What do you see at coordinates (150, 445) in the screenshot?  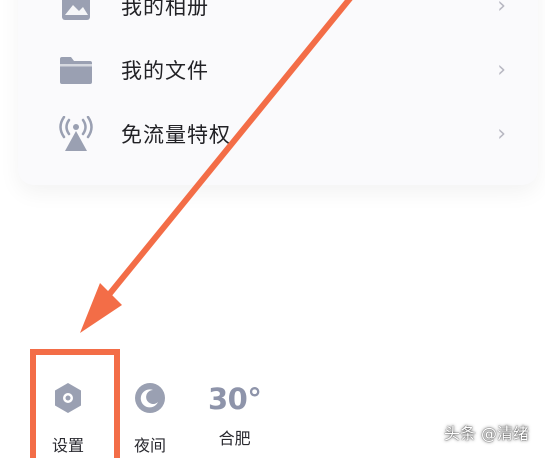 I see `night-mode-label: 夜间` at bounding box center [150, 445].